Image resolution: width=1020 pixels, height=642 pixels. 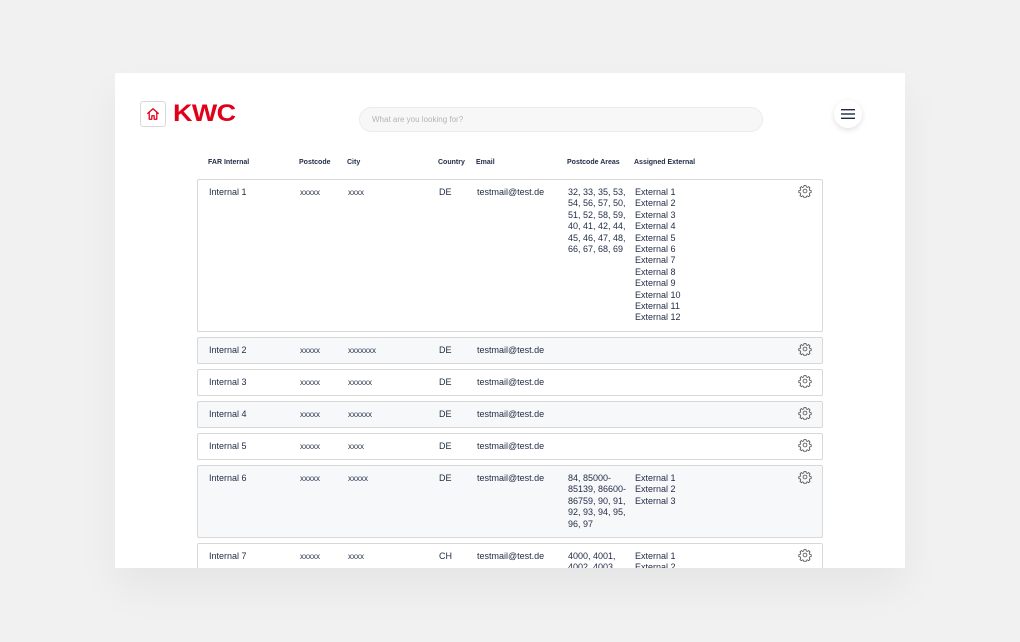 What do you see at coordinates (204, 113) in the screenshot?
I see `kwc-logo: KWC` at bounding box center [204, 113].